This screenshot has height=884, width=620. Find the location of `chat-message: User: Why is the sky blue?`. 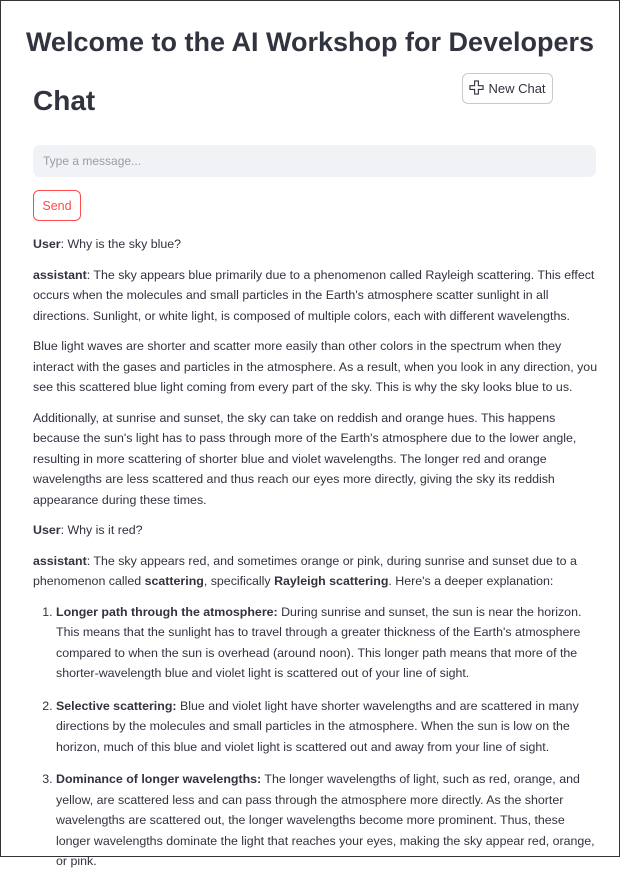

chat-message: User: Why is the sky blue? is located at coordinates (316, 244).